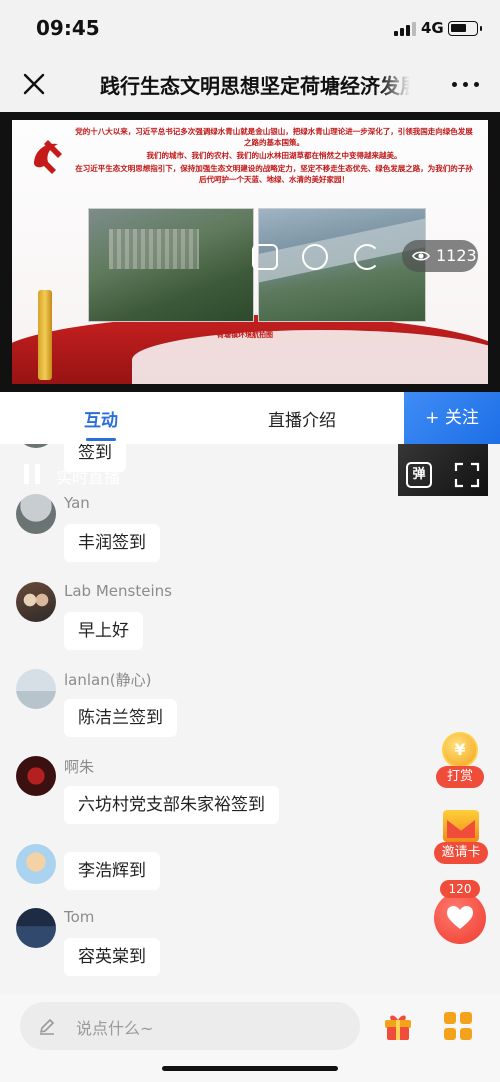  I want to click on pen-icon, so click(47, 1027).